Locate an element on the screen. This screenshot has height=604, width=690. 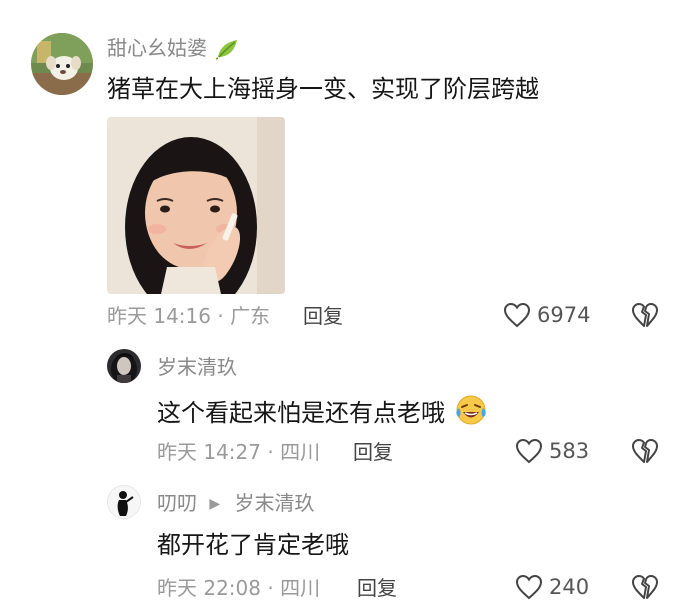
username: 岁末清玖 is located at coordinates (197, 367).